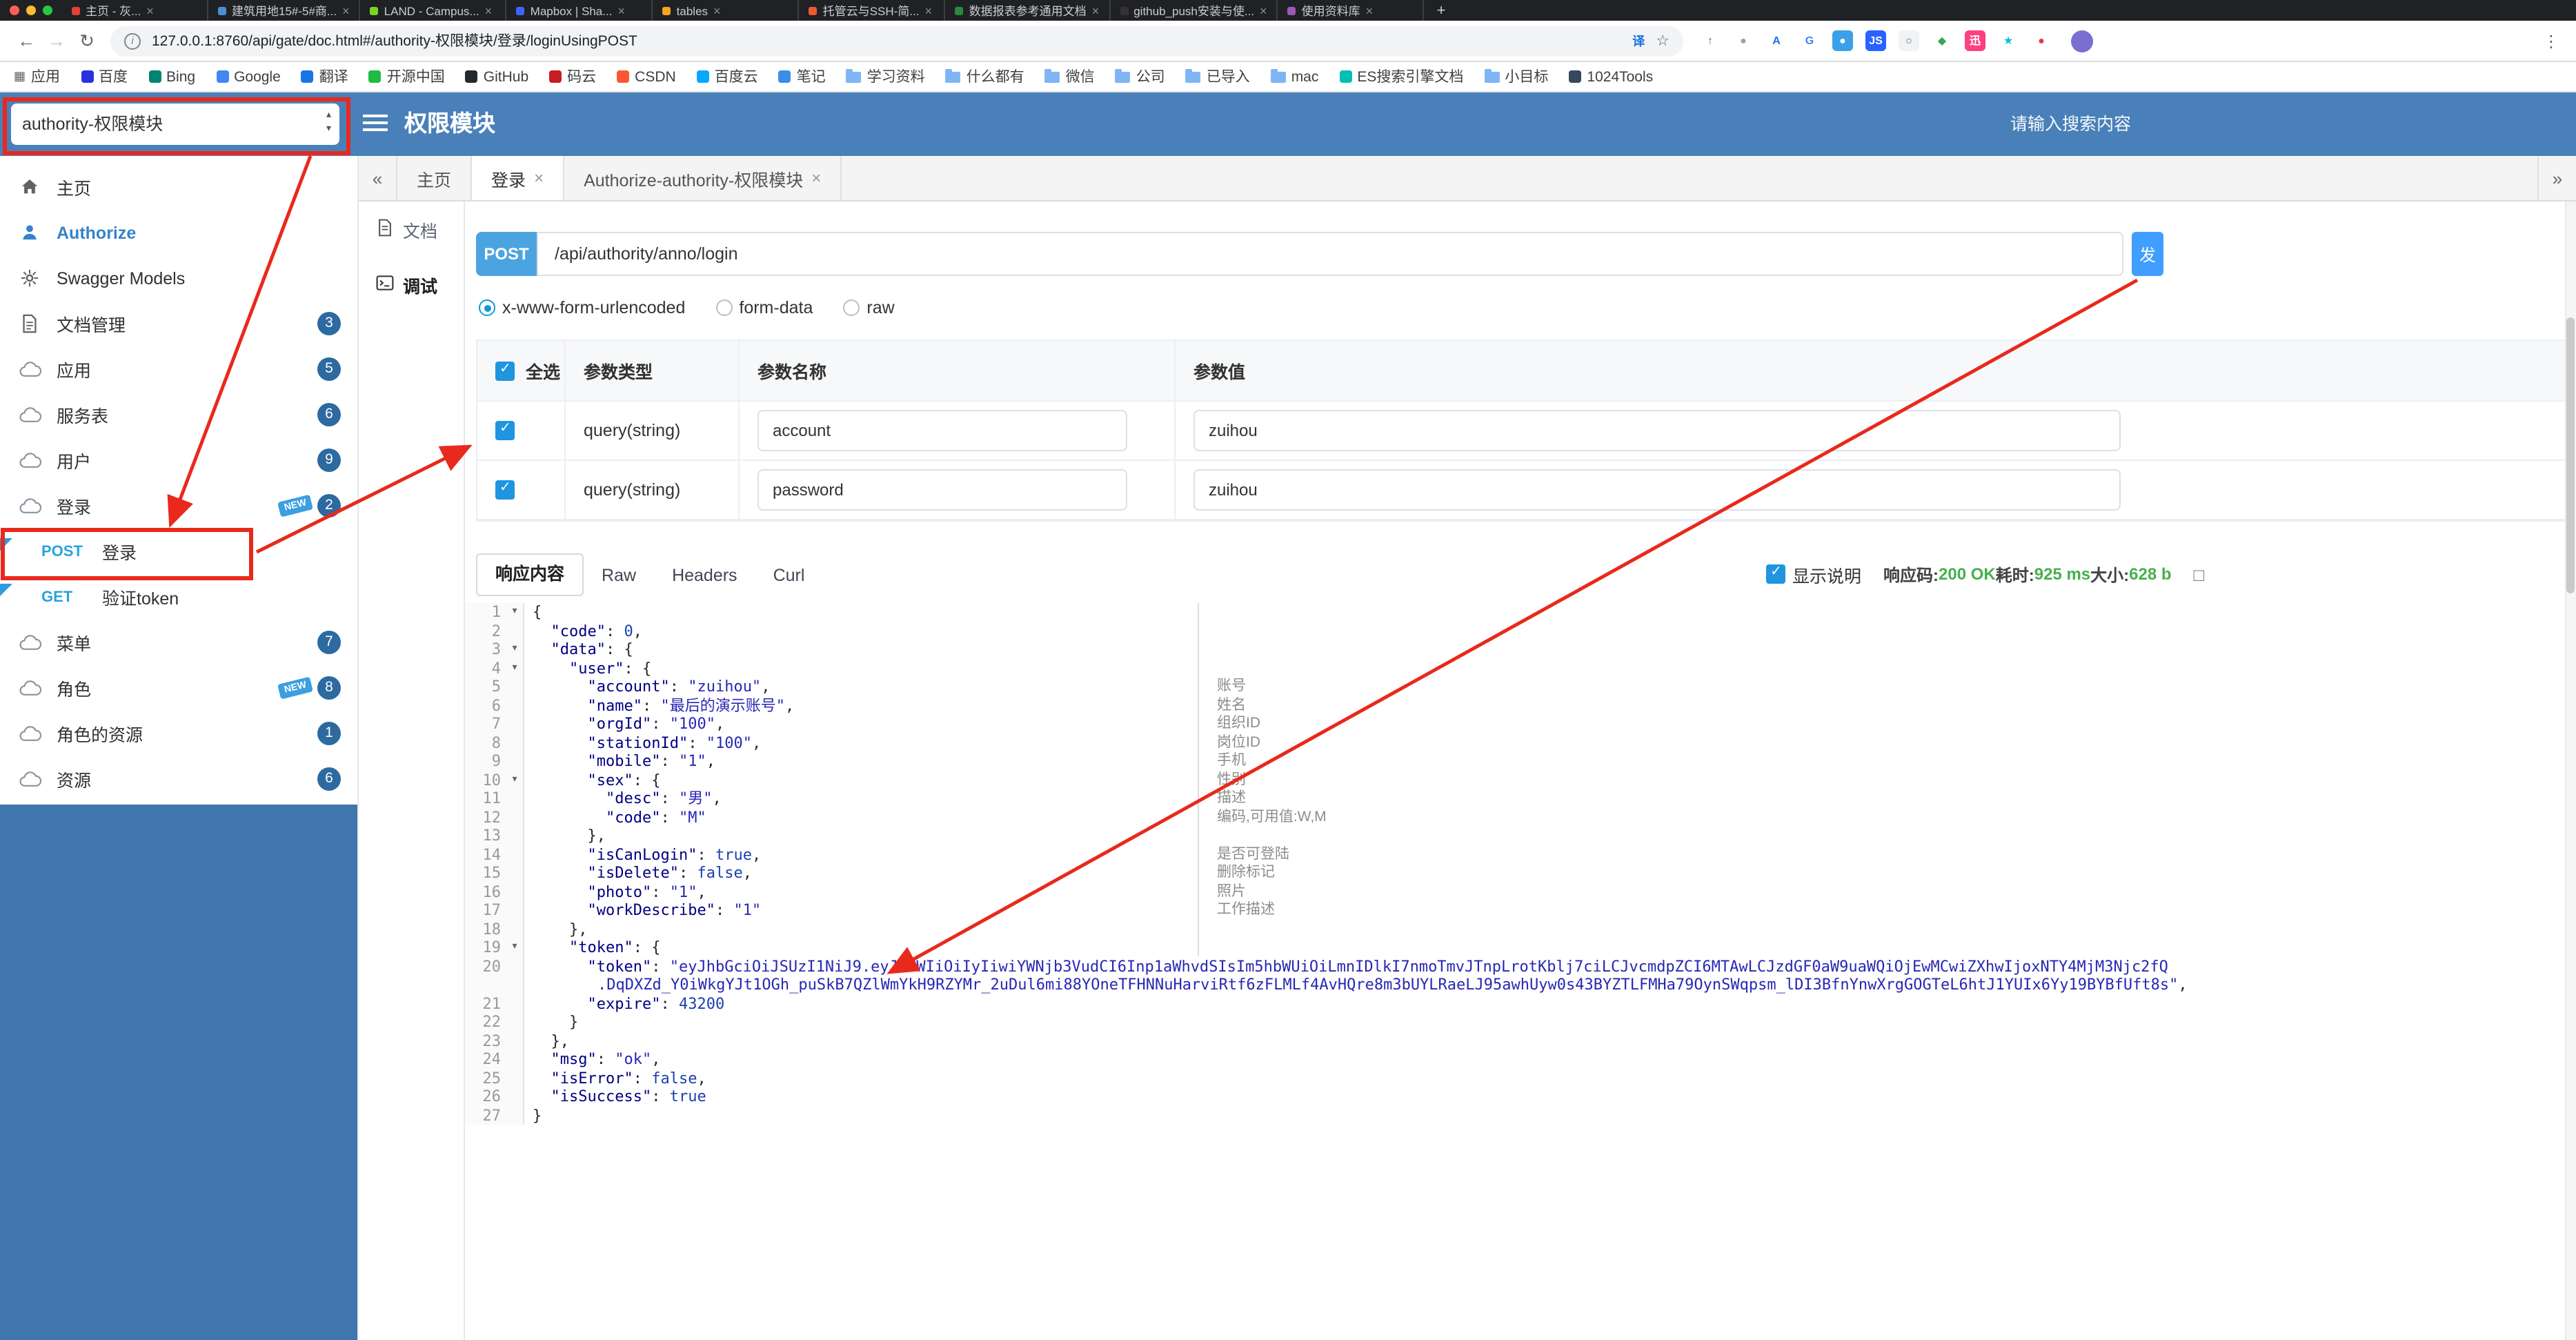 The width and height of the screenshot is (2576, 1340). I want to click on doc-tab: 登录 ×, so click(518, 178).